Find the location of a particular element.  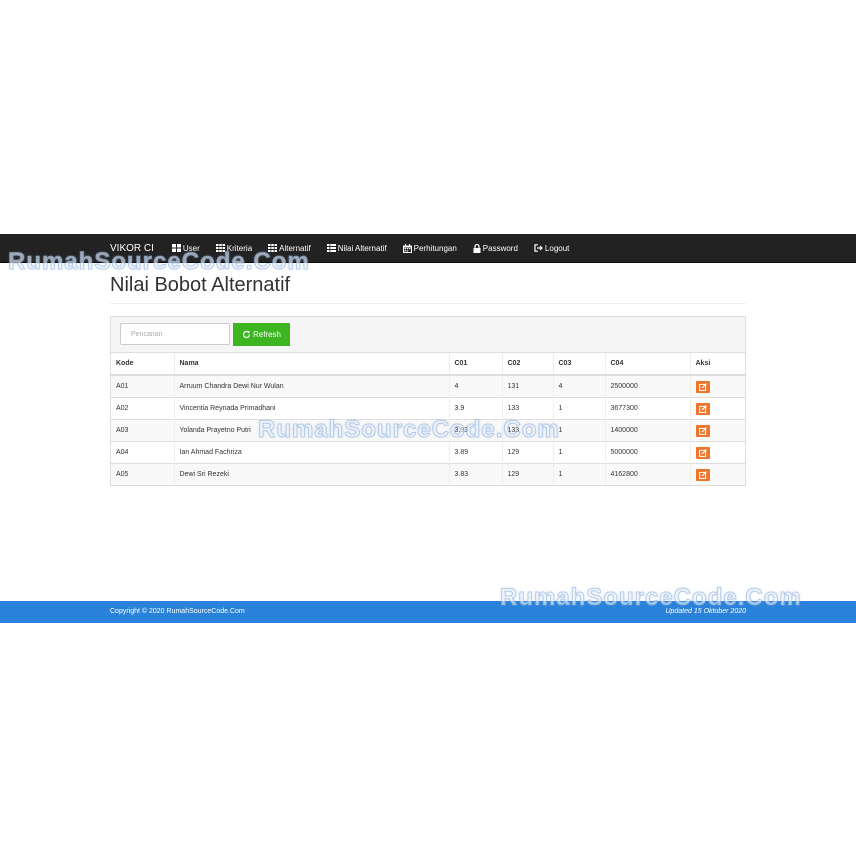

nav-item-label: Nilai Alternatif is located at coordinates (362, 248).